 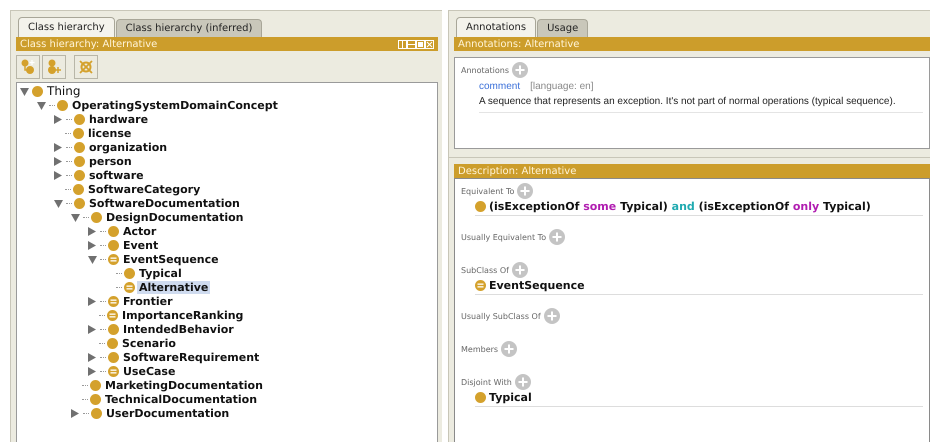 I want to click on class-tree-item: license, so click(x=110, y=133).